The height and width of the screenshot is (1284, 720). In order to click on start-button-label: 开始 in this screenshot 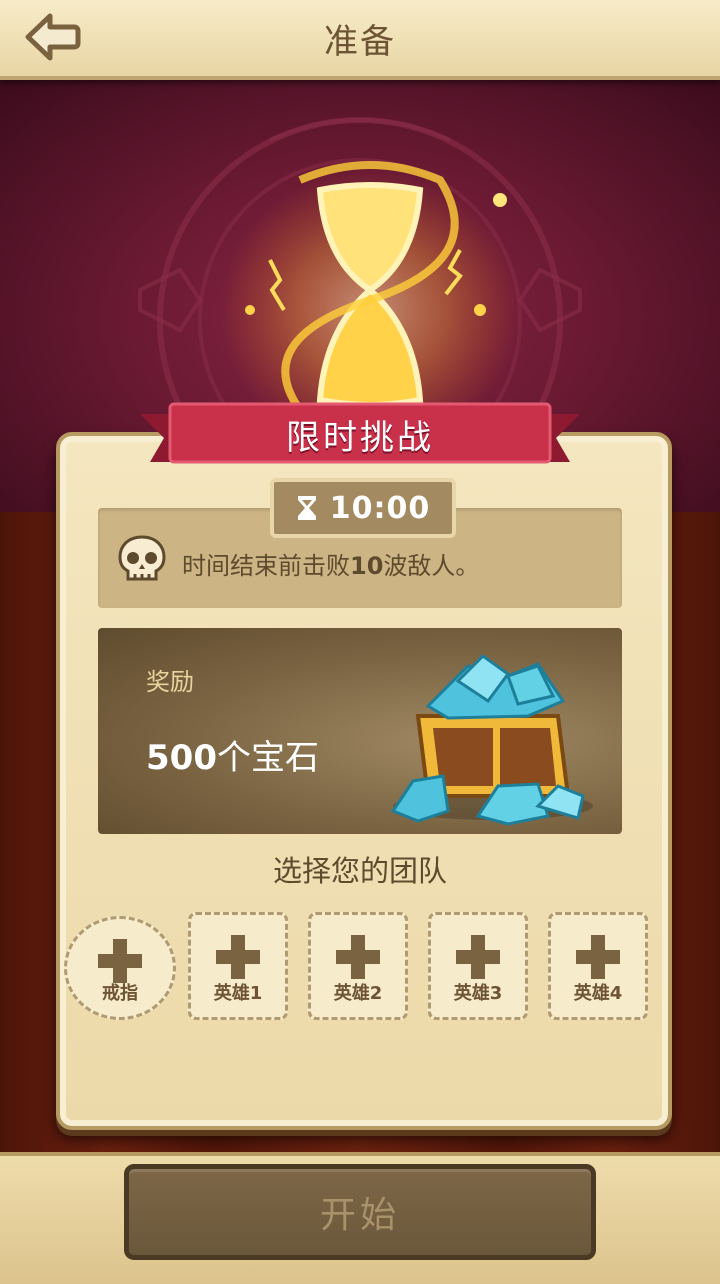, I will do `click(359, 1215)`.